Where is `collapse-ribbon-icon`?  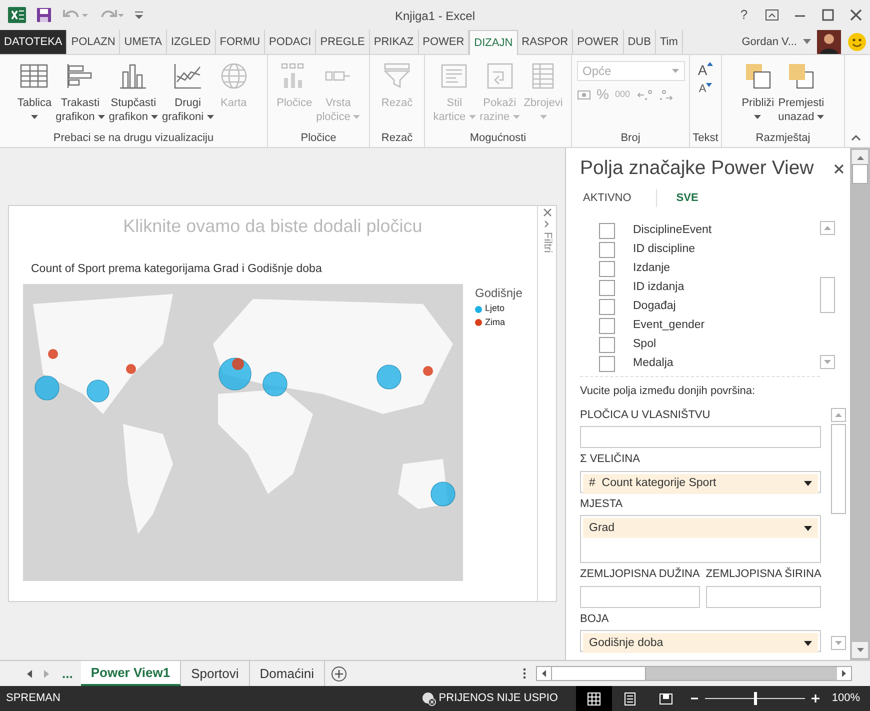 collapse-ribbon-icon is located at coordinates (856, 137).